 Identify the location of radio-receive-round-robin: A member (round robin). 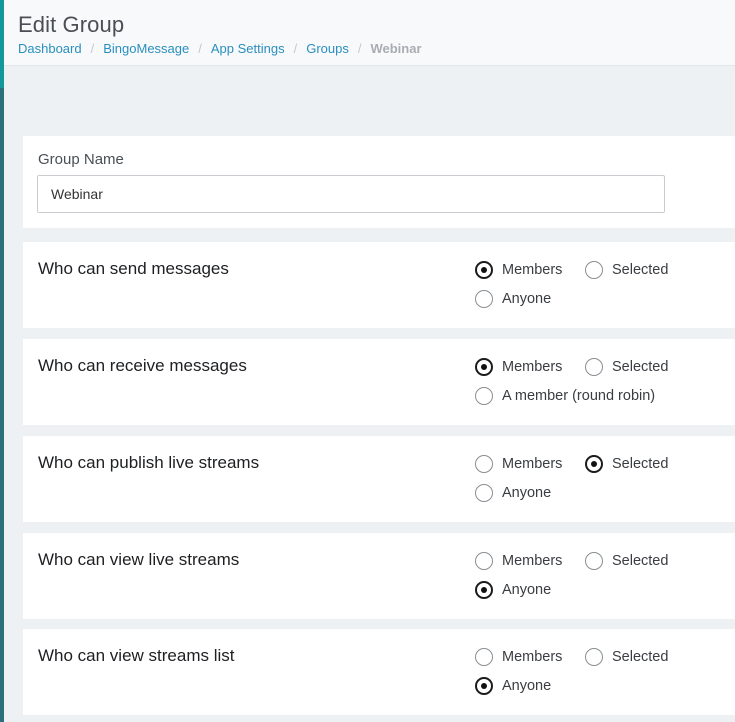
(565, 396).